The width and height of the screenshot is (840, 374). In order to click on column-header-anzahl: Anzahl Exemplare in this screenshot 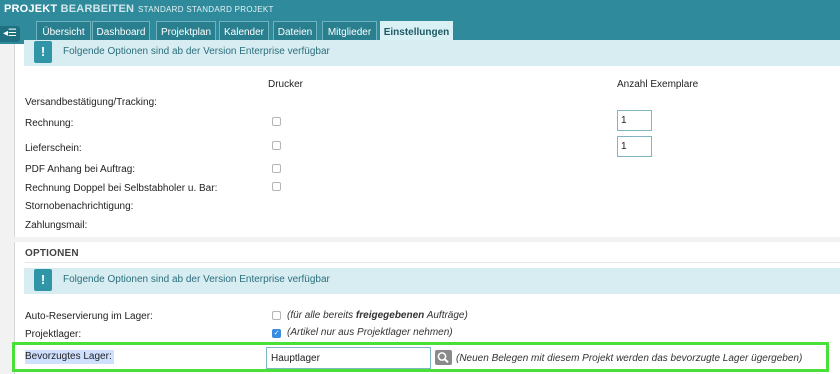, I will do `click(658, 84)`.